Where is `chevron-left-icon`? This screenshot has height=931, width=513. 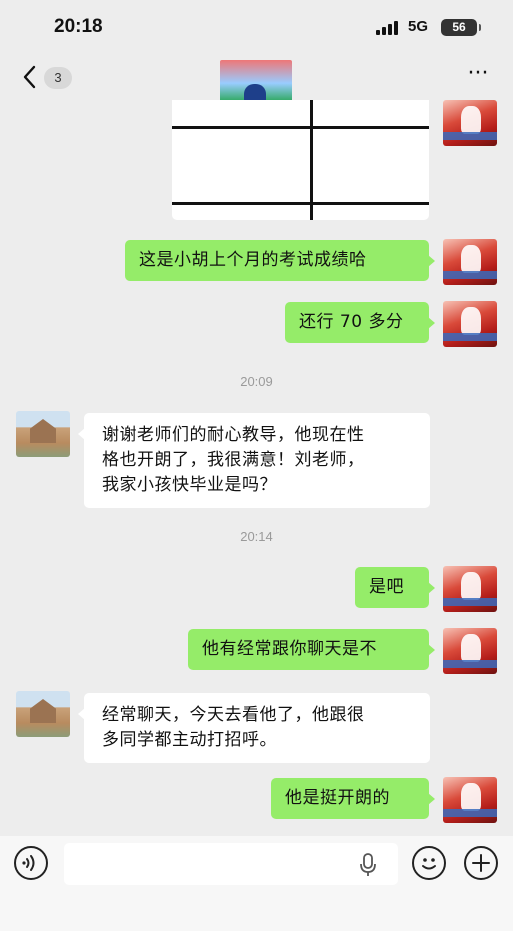
chevron-left-icon is located at coordinates (30, 77).